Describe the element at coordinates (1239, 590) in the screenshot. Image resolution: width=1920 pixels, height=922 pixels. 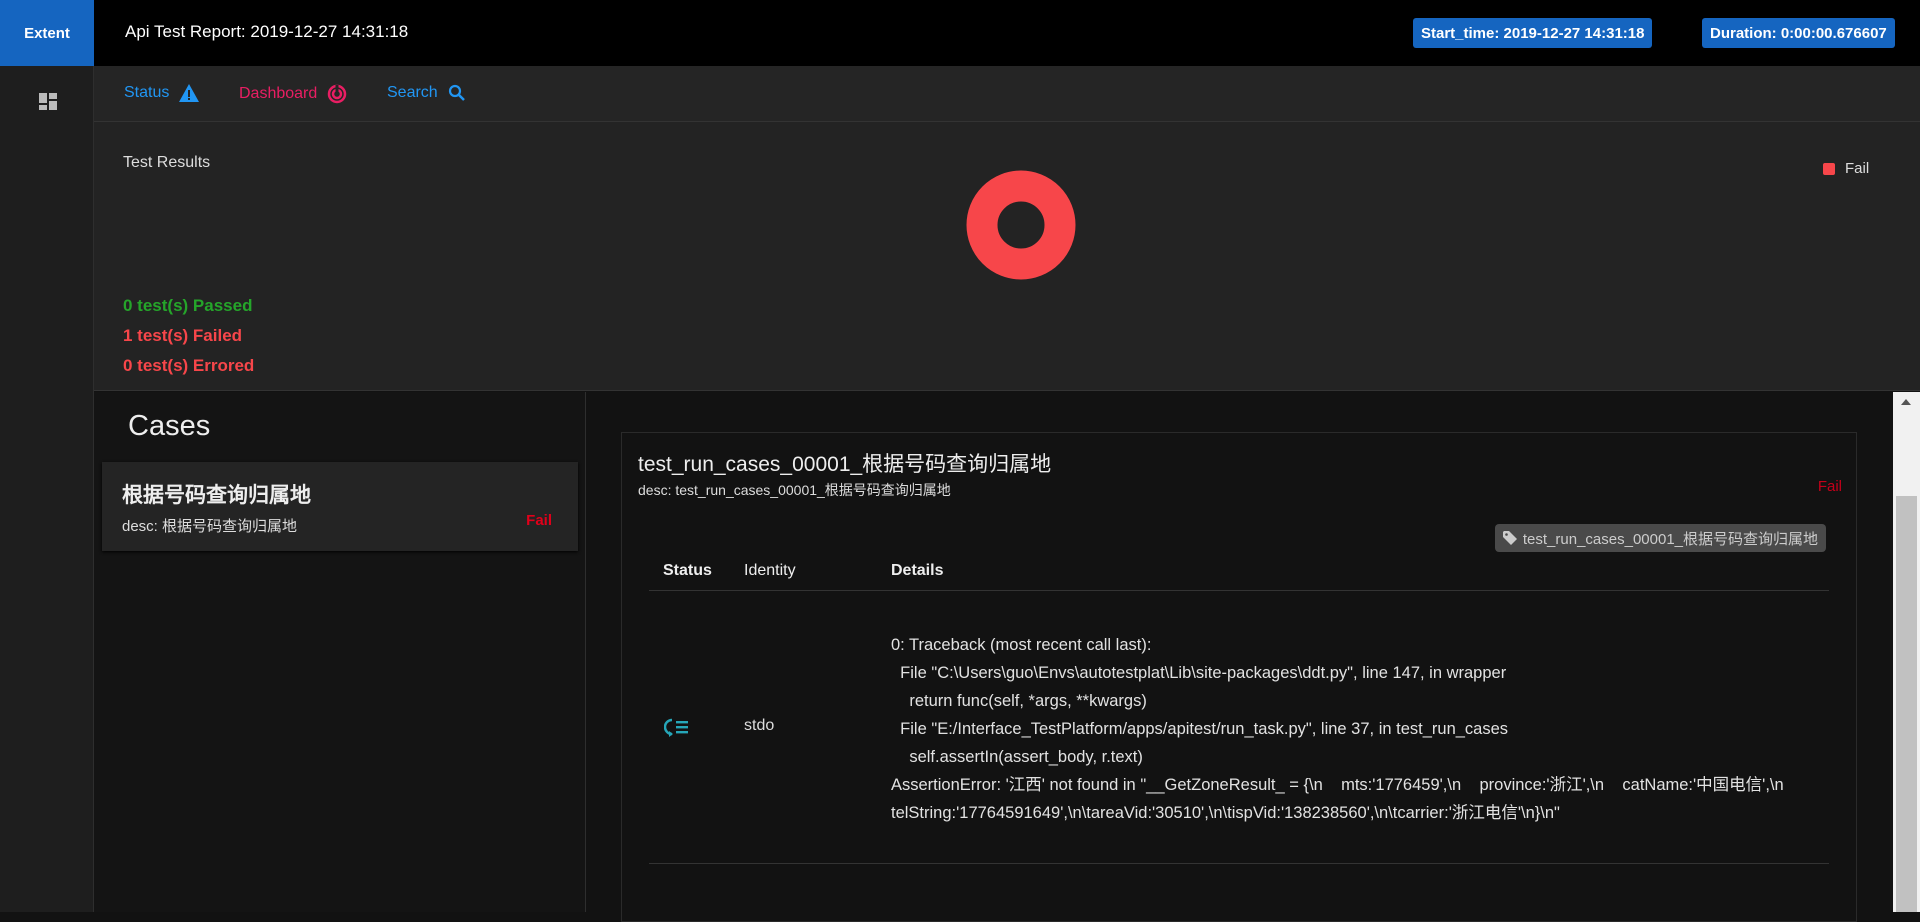
I see `header-divider` at that location.